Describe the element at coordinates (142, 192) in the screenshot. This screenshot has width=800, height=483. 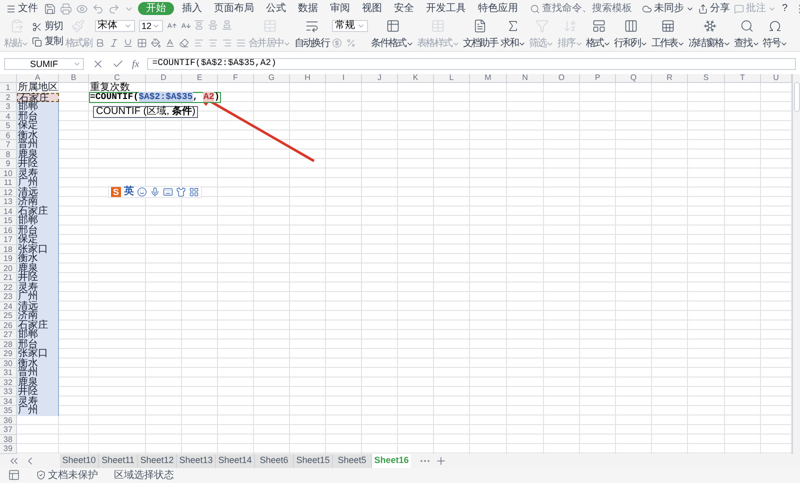
I see `emoji-icon` at that location.